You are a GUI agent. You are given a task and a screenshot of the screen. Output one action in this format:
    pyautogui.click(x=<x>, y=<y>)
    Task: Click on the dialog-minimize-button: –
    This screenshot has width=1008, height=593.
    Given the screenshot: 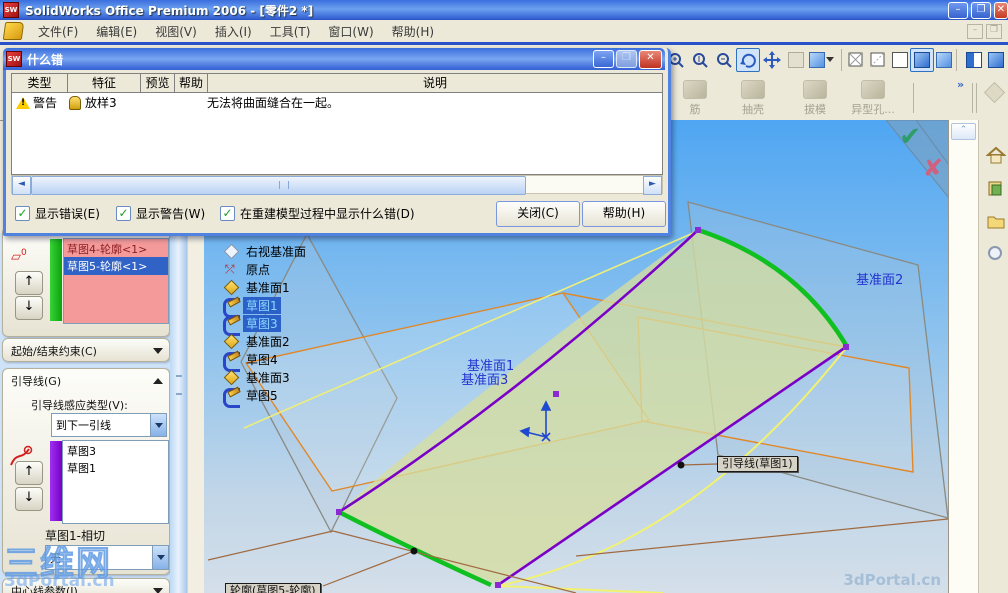 What is the action you would take?
    pyautogui.click(x=603, y=59)
    